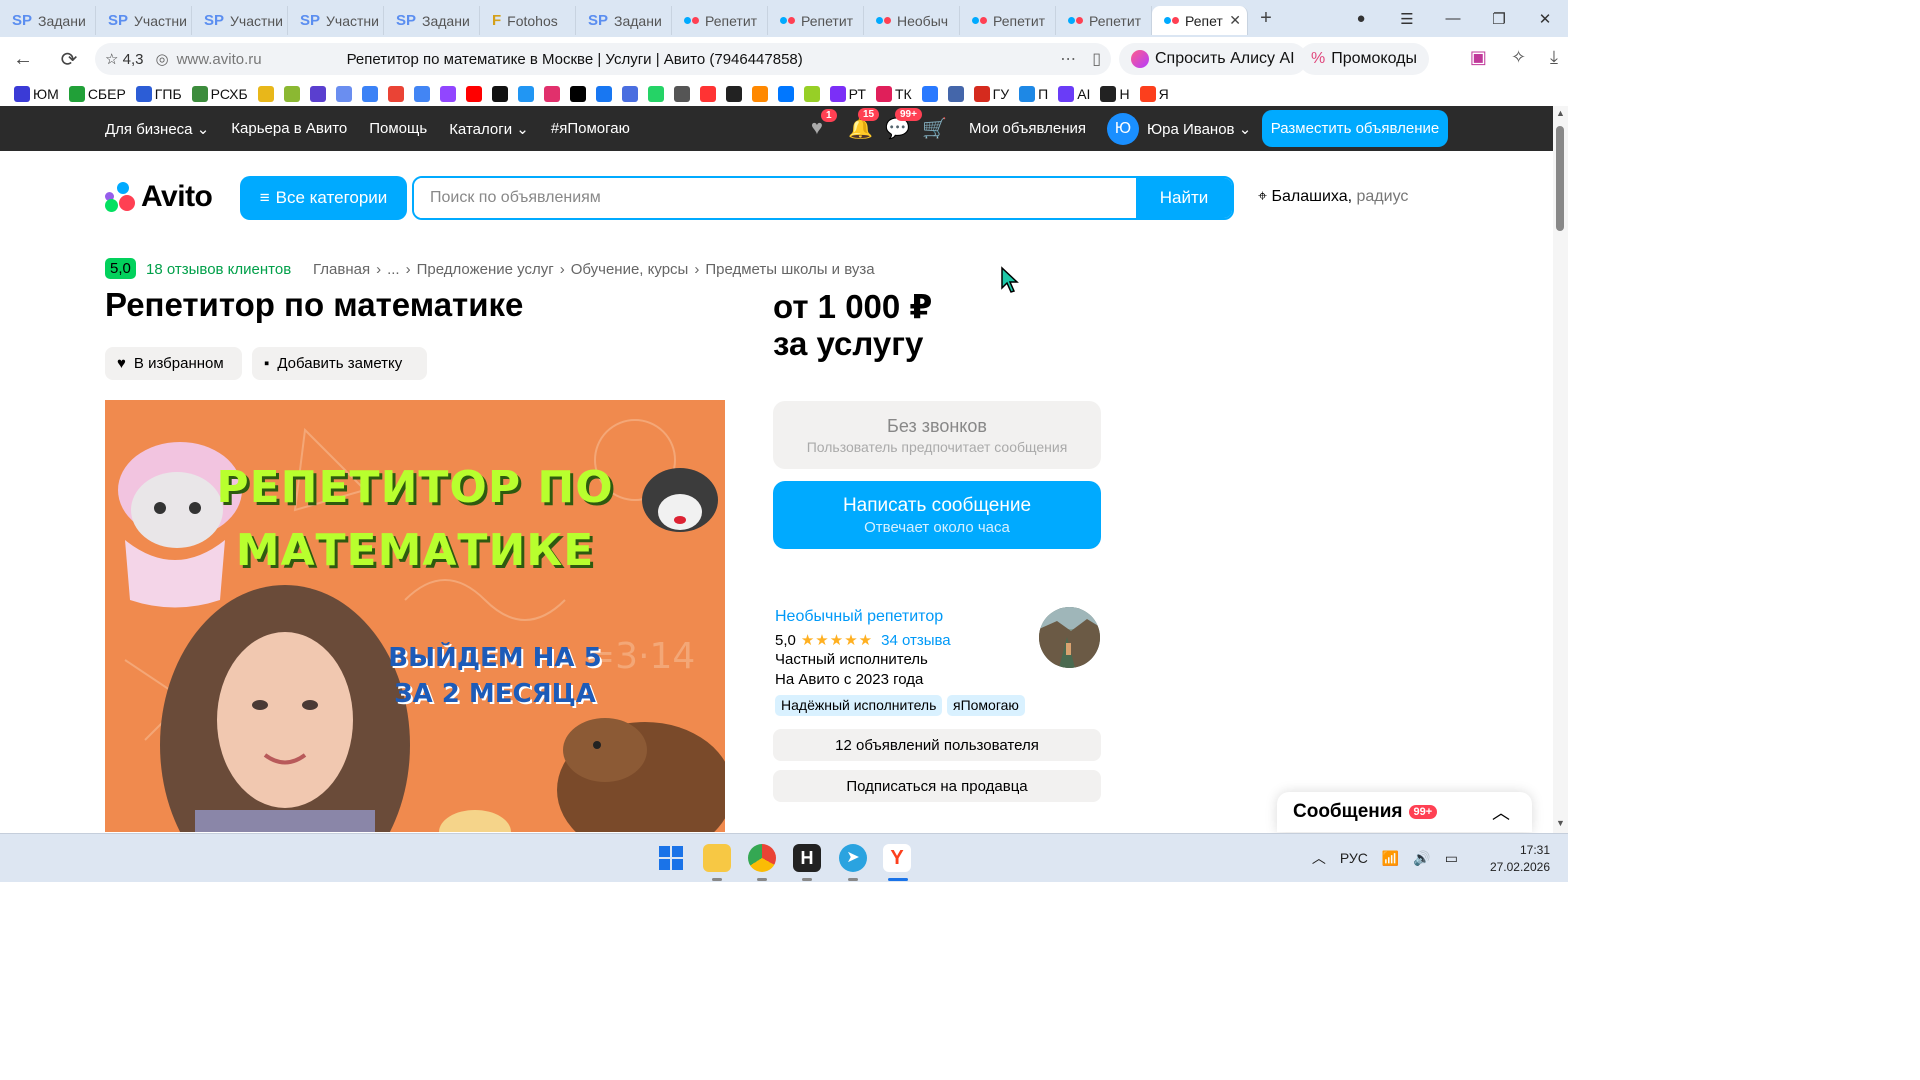 This screenshot has height=1080, width=1920. What do you see at coordinates (937, 745) in the screenshot?
I see `user-ads-button: 12 объявлений пользователя` at bounding box center [937, 745].